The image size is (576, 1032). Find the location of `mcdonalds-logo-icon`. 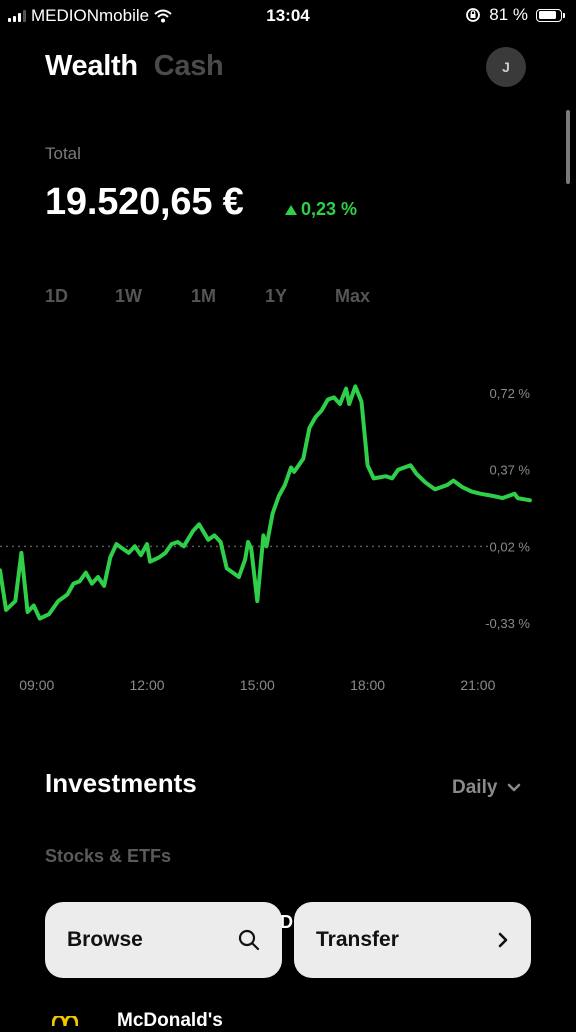

mcdonalds-logo-icon is located at coordinates (65, 1021).